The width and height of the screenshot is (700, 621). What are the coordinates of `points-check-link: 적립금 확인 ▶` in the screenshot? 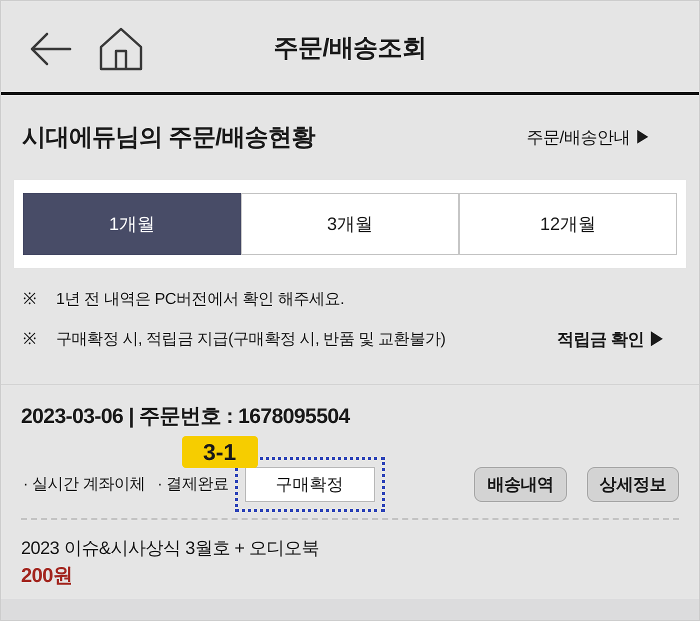 It's located at (610, 340).